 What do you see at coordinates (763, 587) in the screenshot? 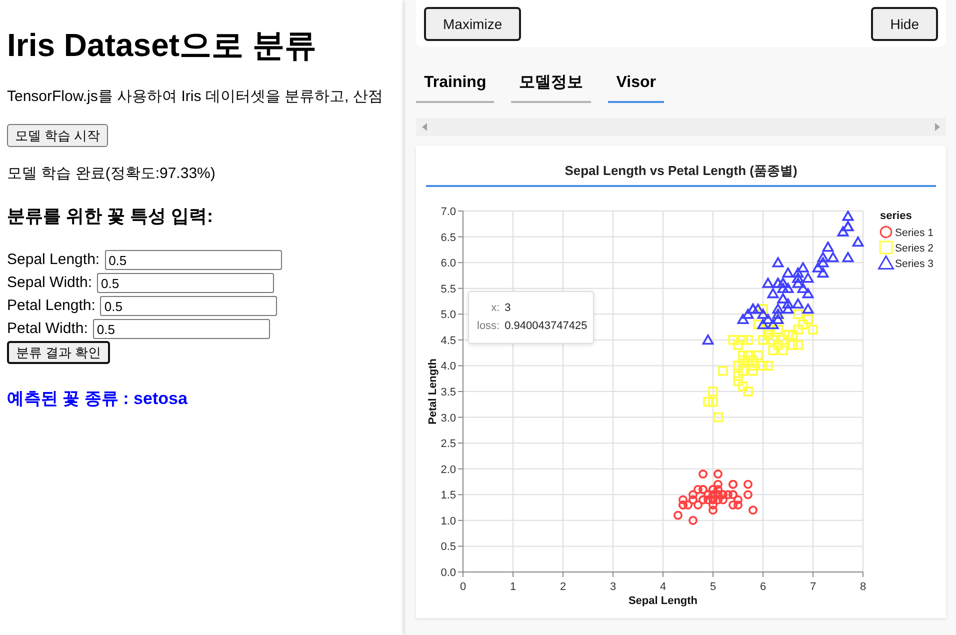
I see `tick-label: 6` at bounding box center [763, 587].